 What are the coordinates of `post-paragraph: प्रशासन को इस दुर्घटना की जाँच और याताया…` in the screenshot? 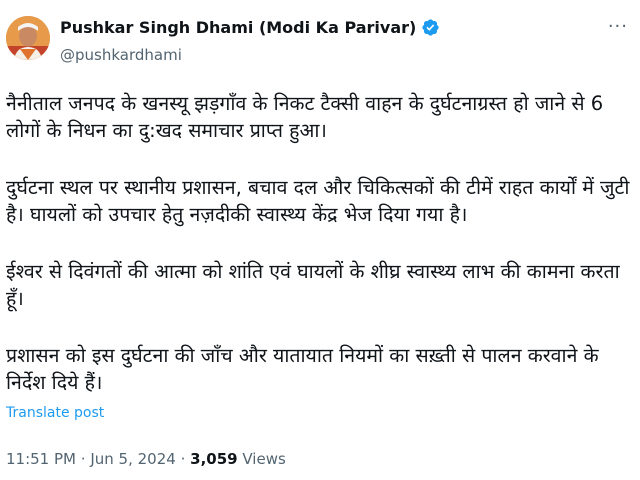 It's located at (302, 369).